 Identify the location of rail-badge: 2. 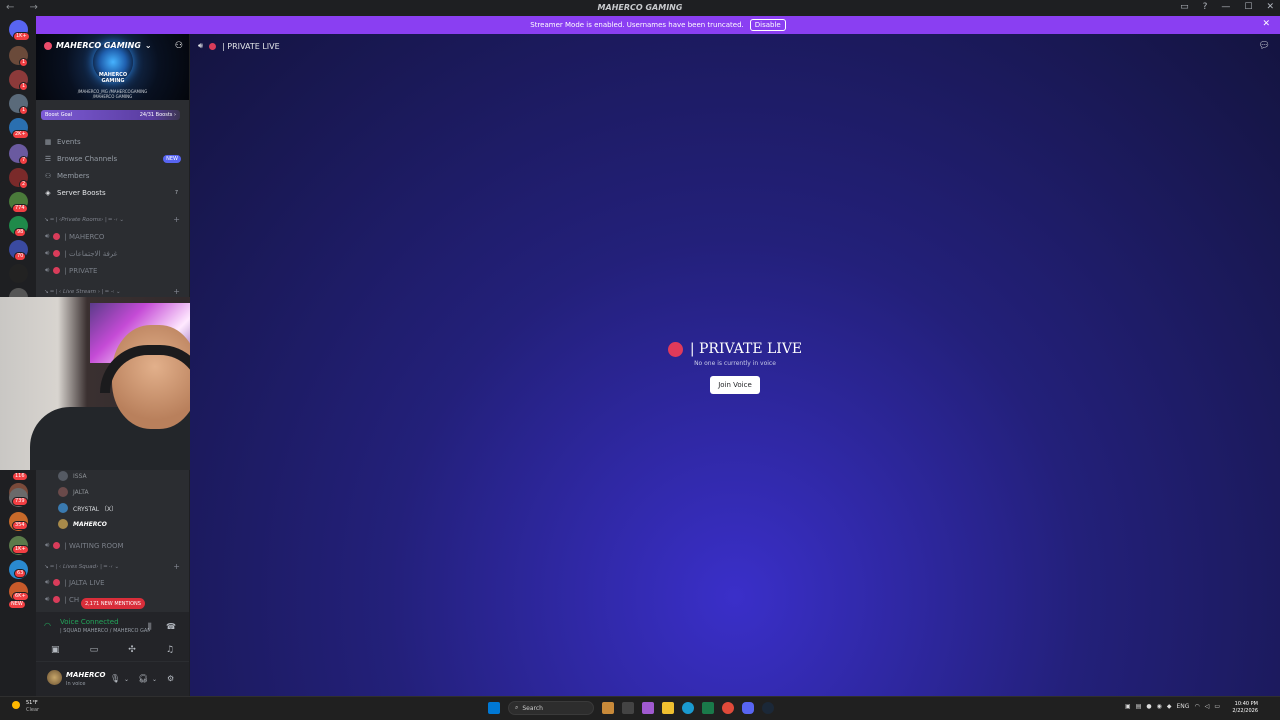
(24, 184).